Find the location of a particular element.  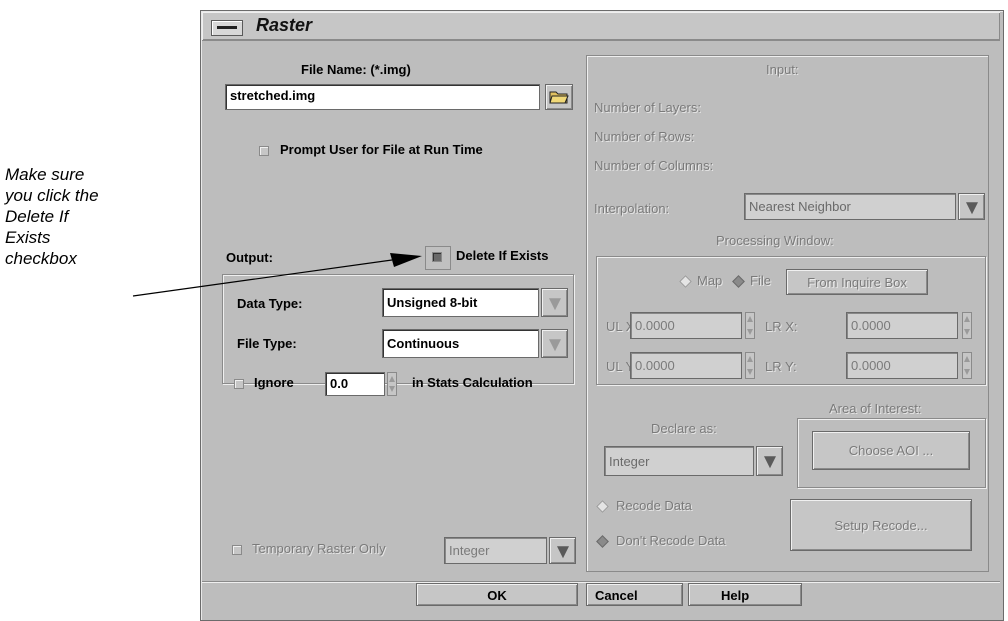

number-of-rows-label: Number of Rows: is located at coordinates (644, 136).